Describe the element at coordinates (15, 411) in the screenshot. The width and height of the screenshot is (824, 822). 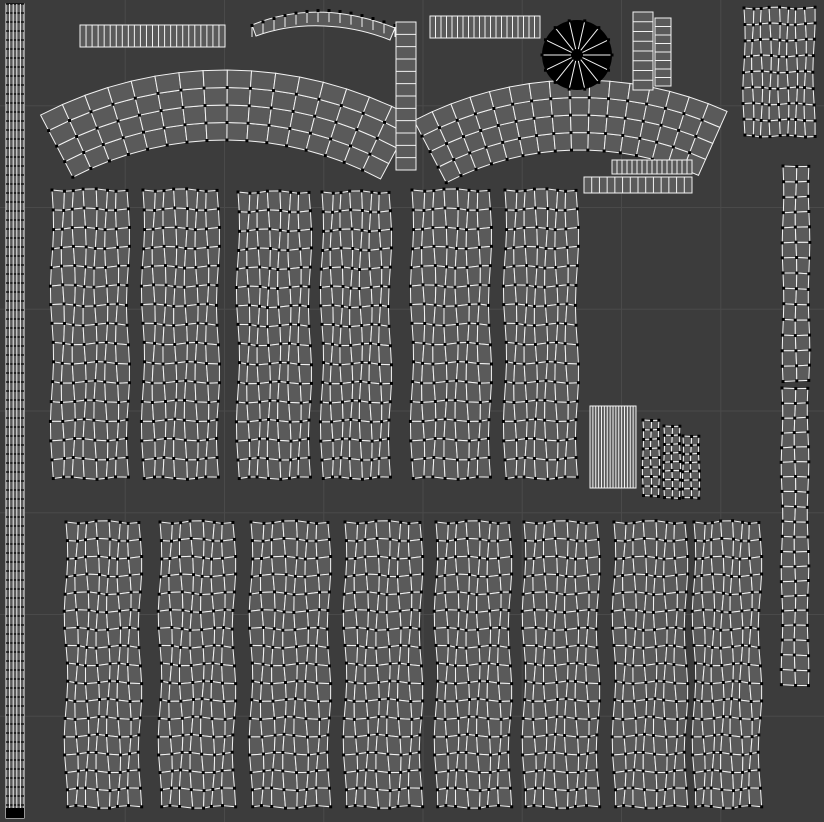
I see `uv-island-left-strip` at that location.